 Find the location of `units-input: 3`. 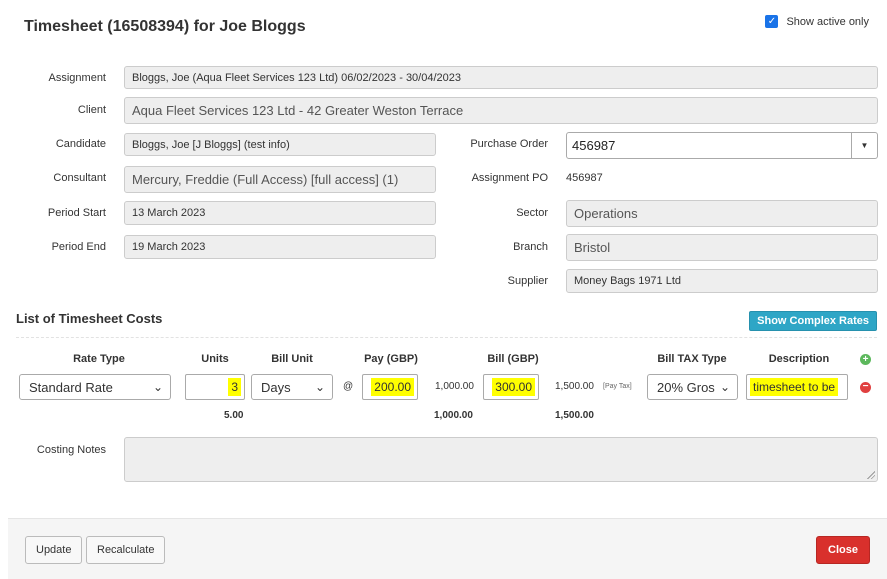

units-input: 3 is located at coordinates (215, 387).